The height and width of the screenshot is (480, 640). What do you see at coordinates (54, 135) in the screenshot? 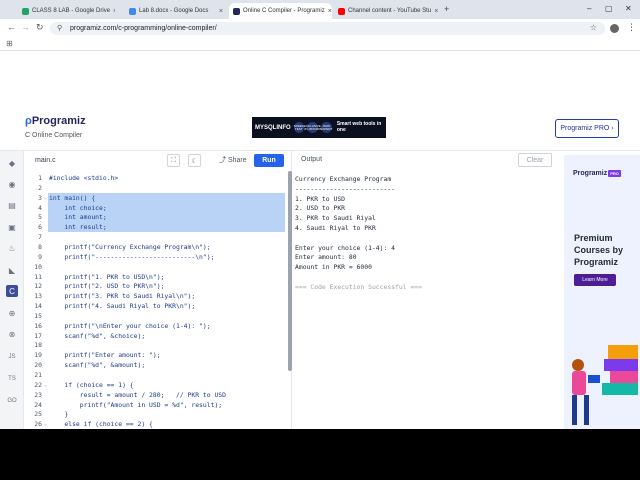
I see `page-title: C Online Compiler` at bounding box center [54, 135].